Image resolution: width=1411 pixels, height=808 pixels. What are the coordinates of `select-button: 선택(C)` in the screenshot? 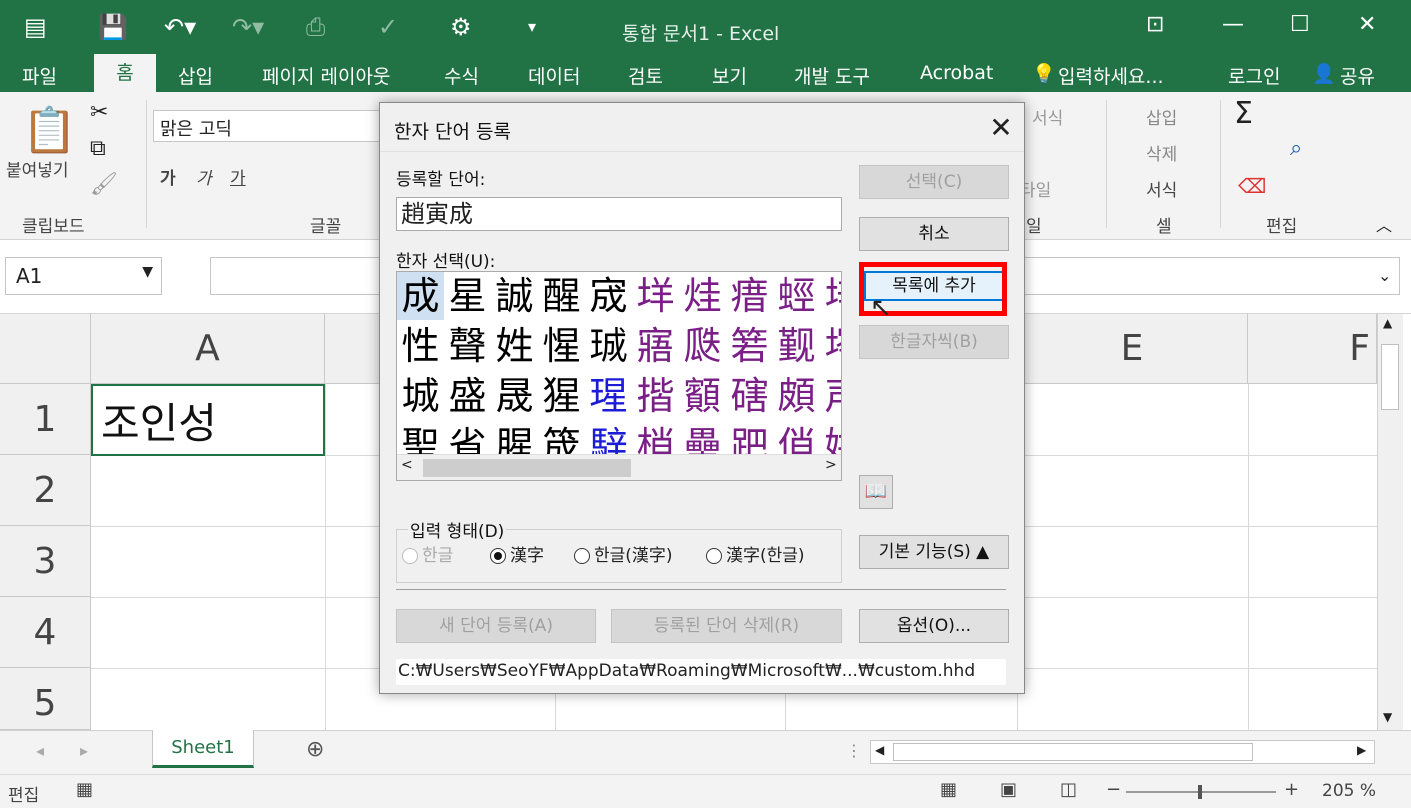 It's located at (934, 182).